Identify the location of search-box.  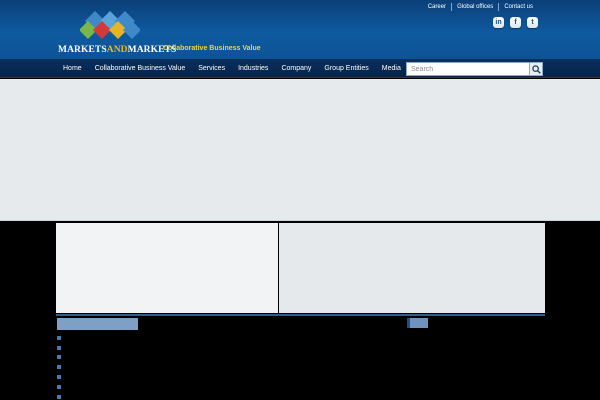
(474, 69).